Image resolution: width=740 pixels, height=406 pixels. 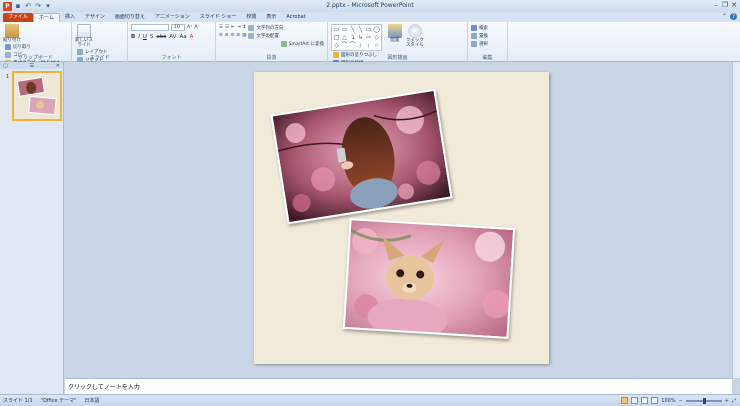 What do you see at coordinates (734, 401) in the screenshot?
I see `fit-slide-icon: ⤢` at bounding box center [734, 401].